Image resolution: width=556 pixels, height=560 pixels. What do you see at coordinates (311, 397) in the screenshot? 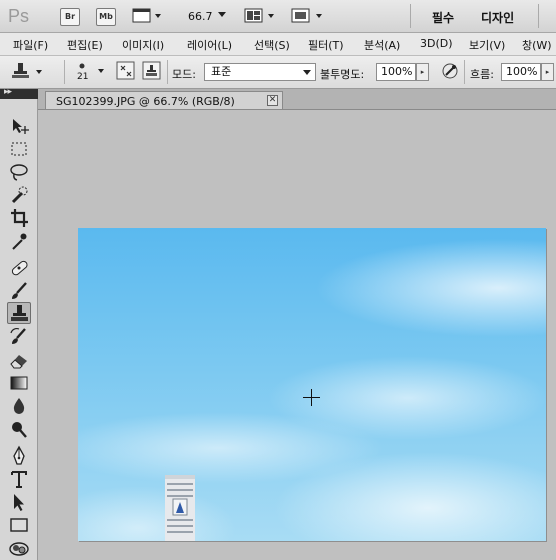
I see `crosshair-cursor-icon` at bounding box center [311, 397].